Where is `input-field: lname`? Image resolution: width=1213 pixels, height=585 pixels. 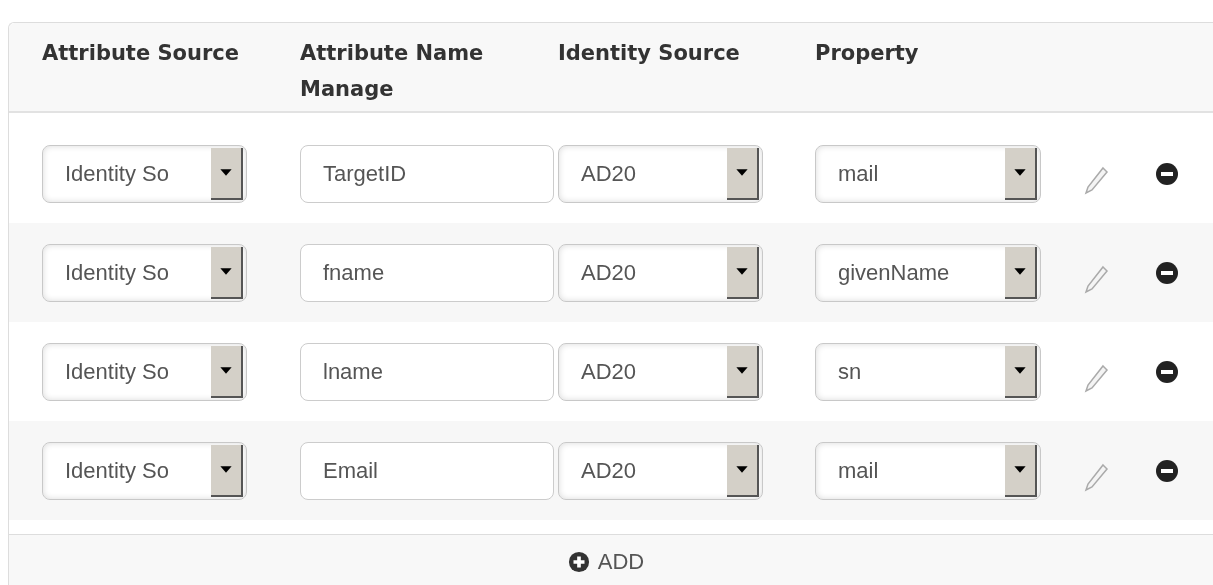
input-field: lname is located at coordinates (427, 371).